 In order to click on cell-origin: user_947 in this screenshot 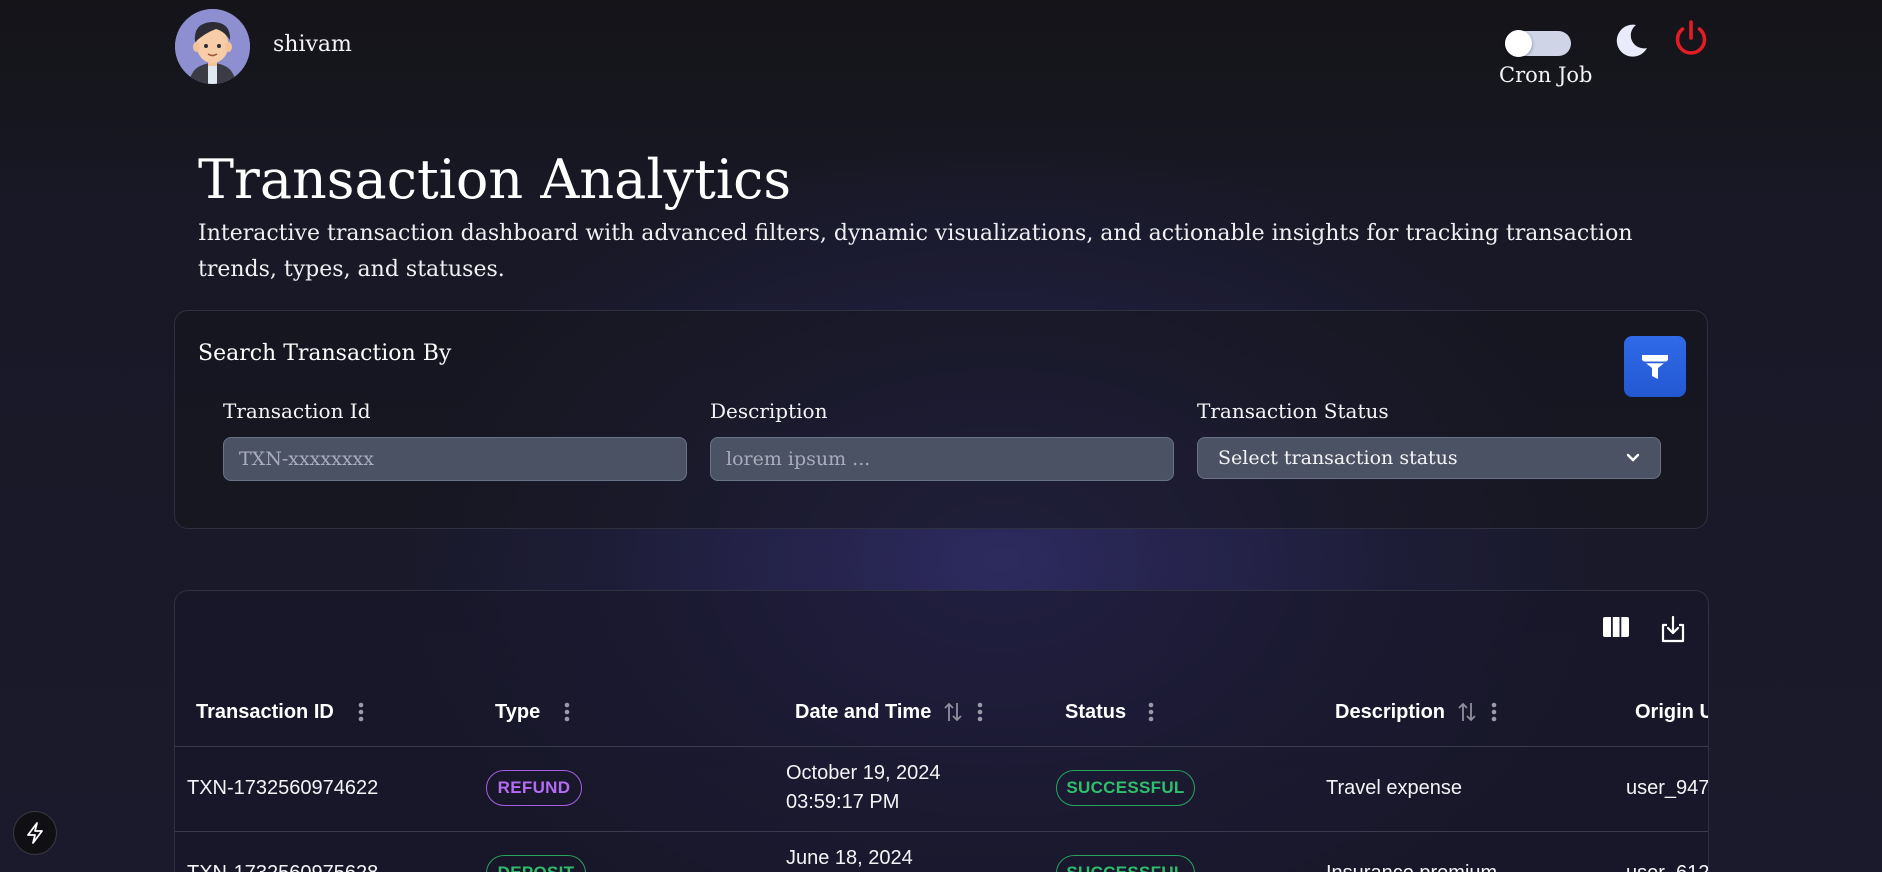, I will do `click(1667, 788)`.